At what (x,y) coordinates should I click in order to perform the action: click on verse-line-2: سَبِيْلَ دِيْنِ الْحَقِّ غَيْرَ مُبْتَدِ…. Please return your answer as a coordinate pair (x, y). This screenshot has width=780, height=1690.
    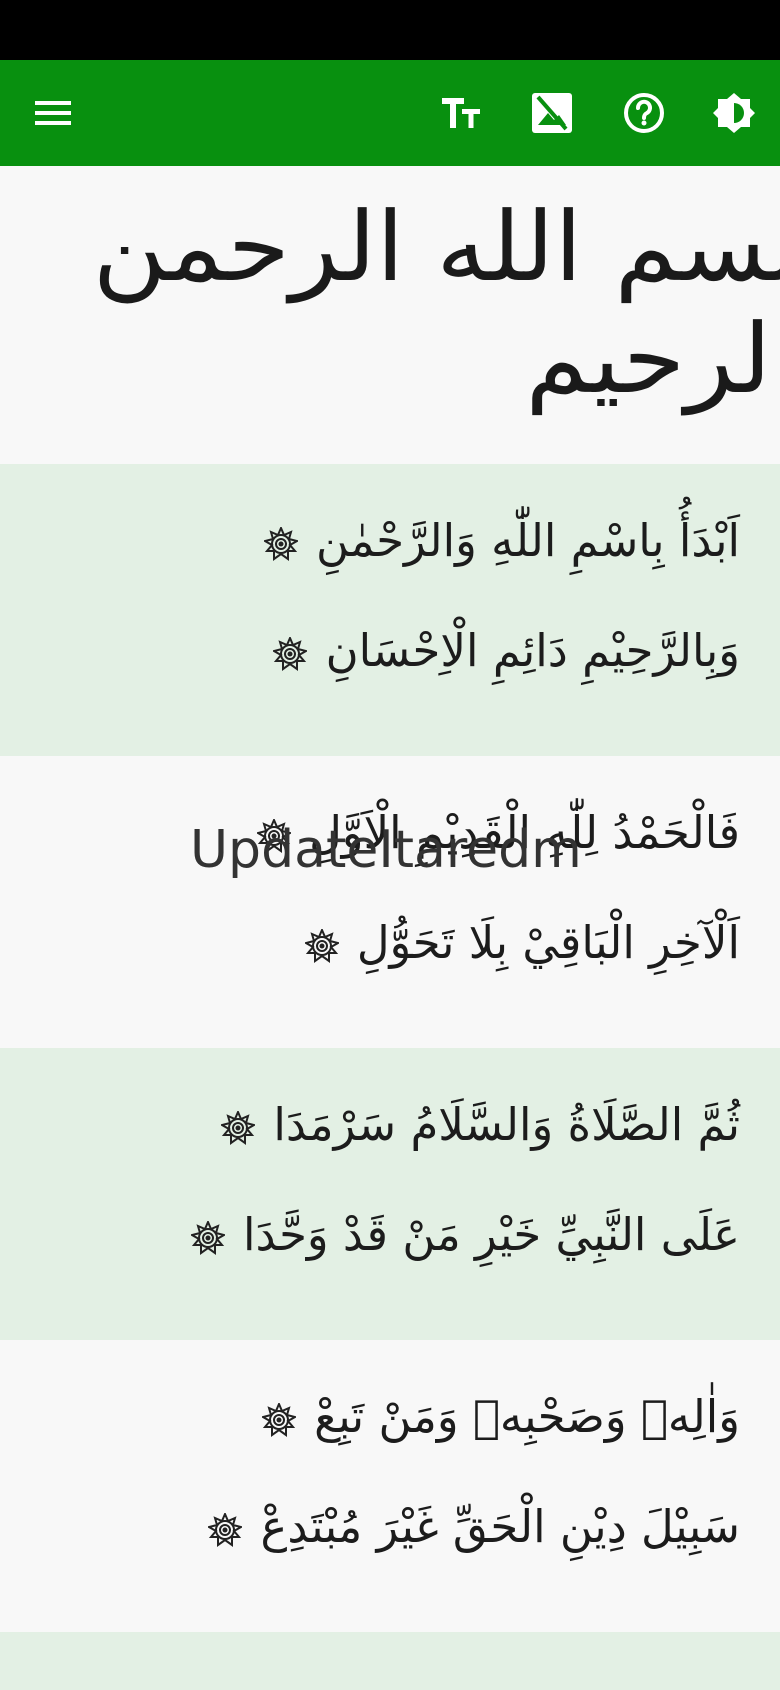
    Looking at the image, I should click on (500, 1526).